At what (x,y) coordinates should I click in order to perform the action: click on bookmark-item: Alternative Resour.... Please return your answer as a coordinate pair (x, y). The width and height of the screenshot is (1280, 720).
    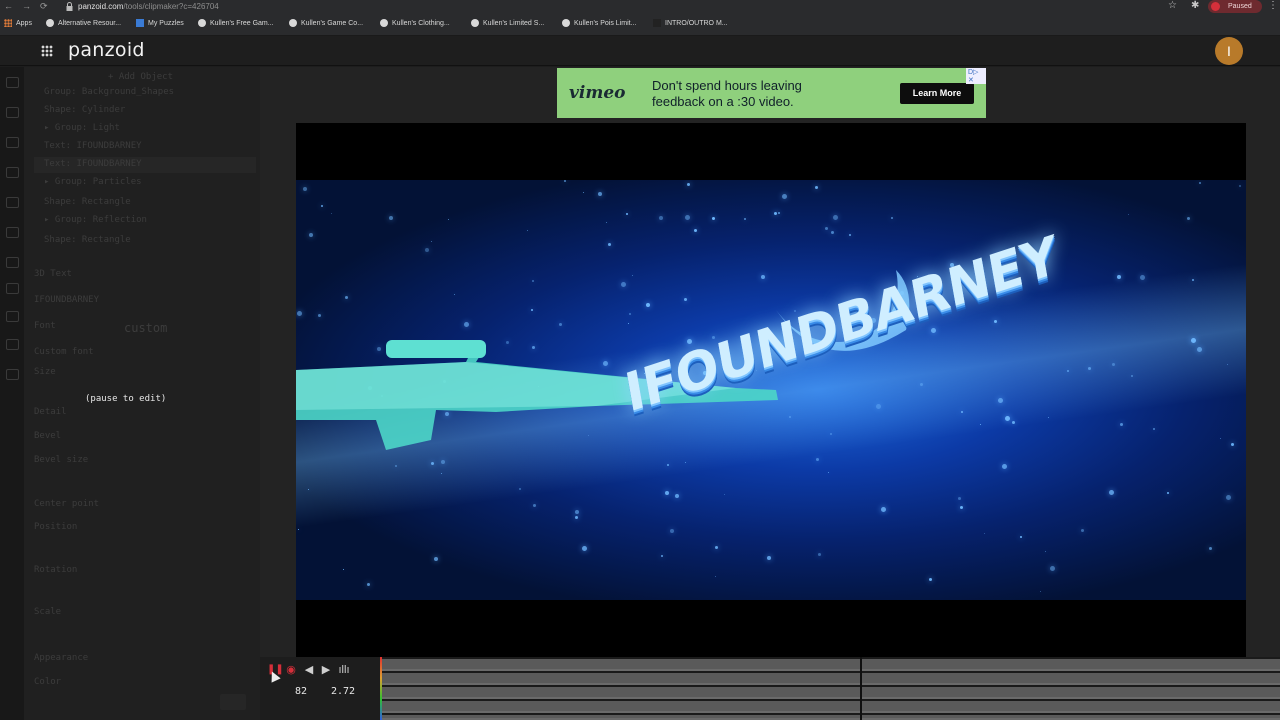
    Looking at the image, I should click on (83, 23).